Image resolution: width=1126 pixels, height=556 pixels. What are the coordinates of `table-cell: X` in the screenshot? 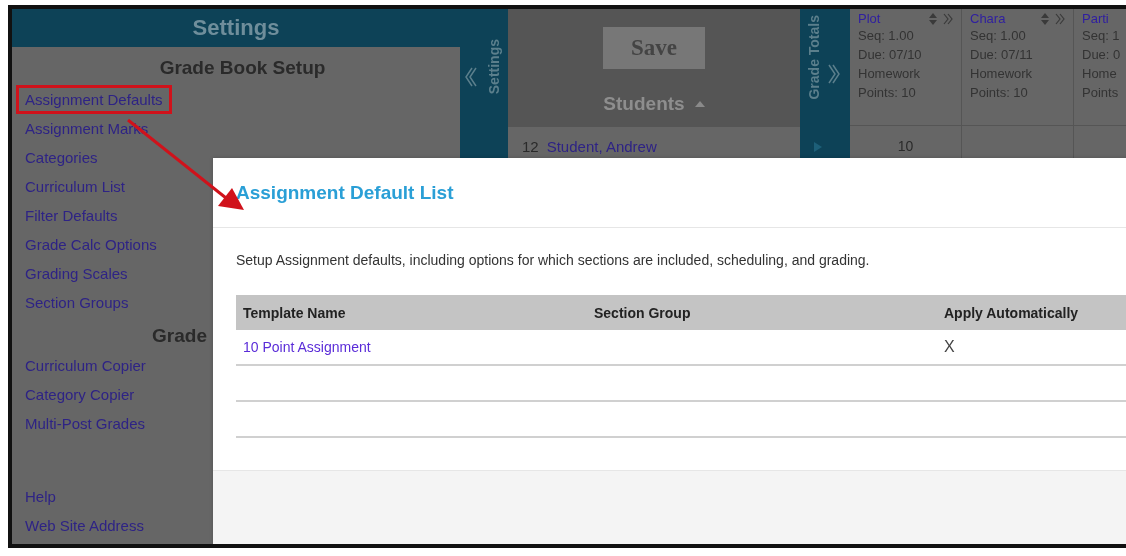 It's located at (949, 346).